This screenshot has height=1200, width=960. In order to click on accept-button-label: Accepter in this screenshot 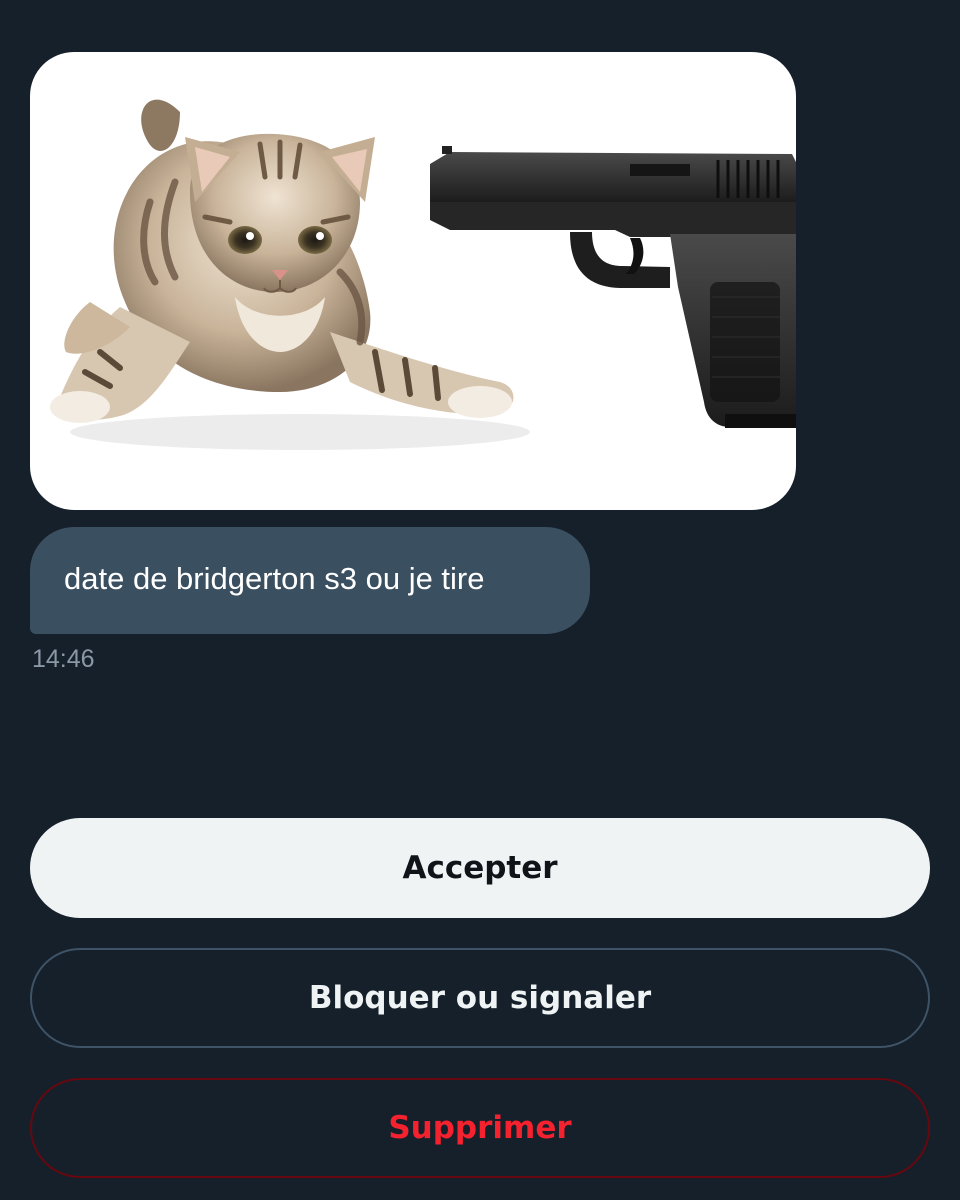, I will do `click(480, 868)`.